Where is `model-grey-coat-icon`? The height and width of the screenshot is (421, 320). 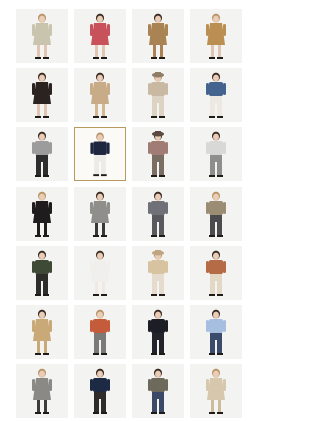 model-grey-coat-icon is located at coordinates (100, 214).